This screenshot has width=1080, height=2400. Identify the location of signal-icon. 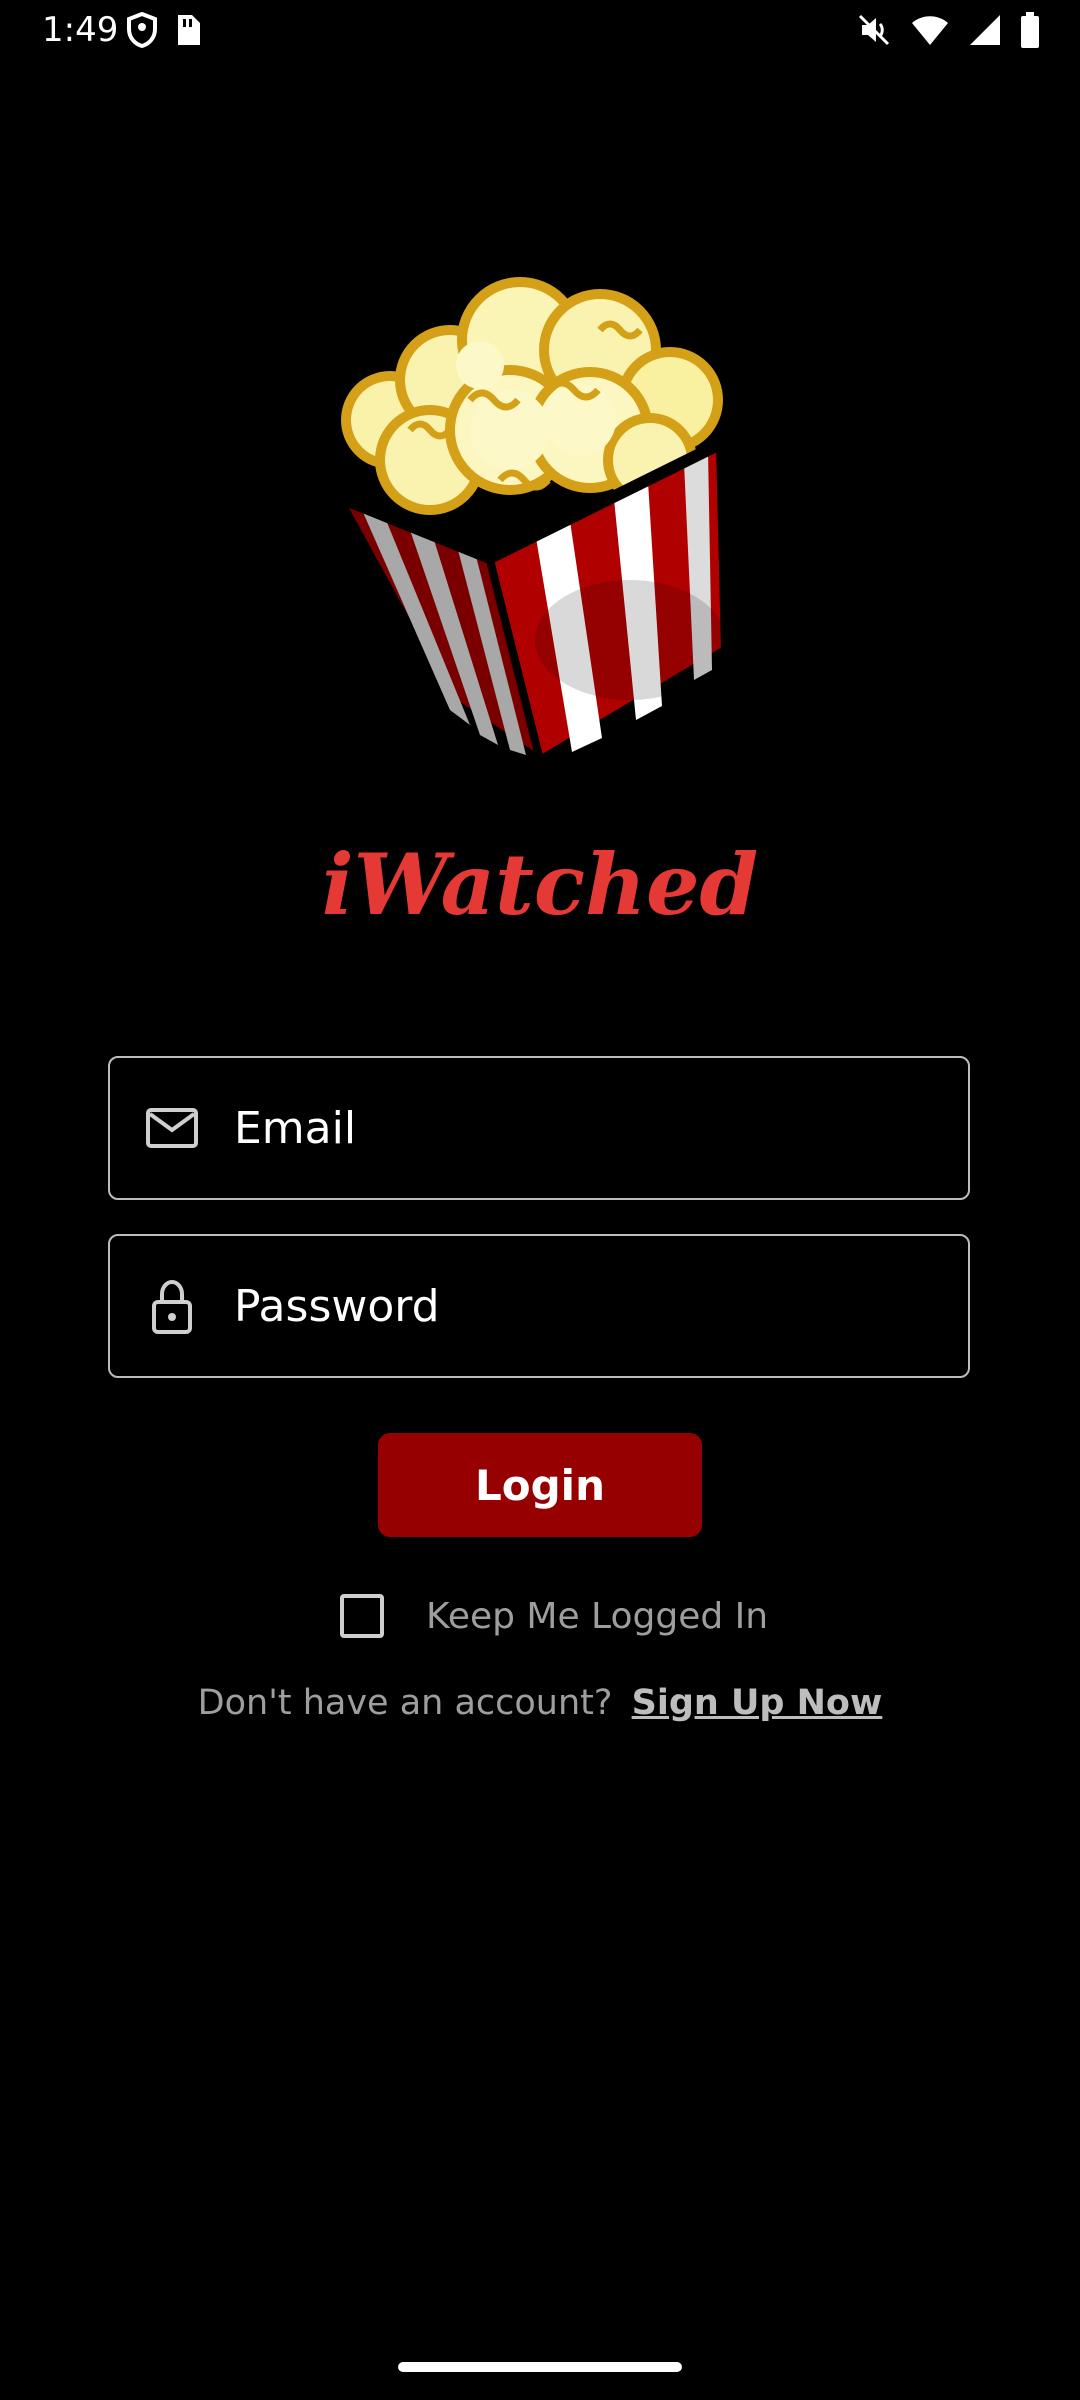
(985, 32).